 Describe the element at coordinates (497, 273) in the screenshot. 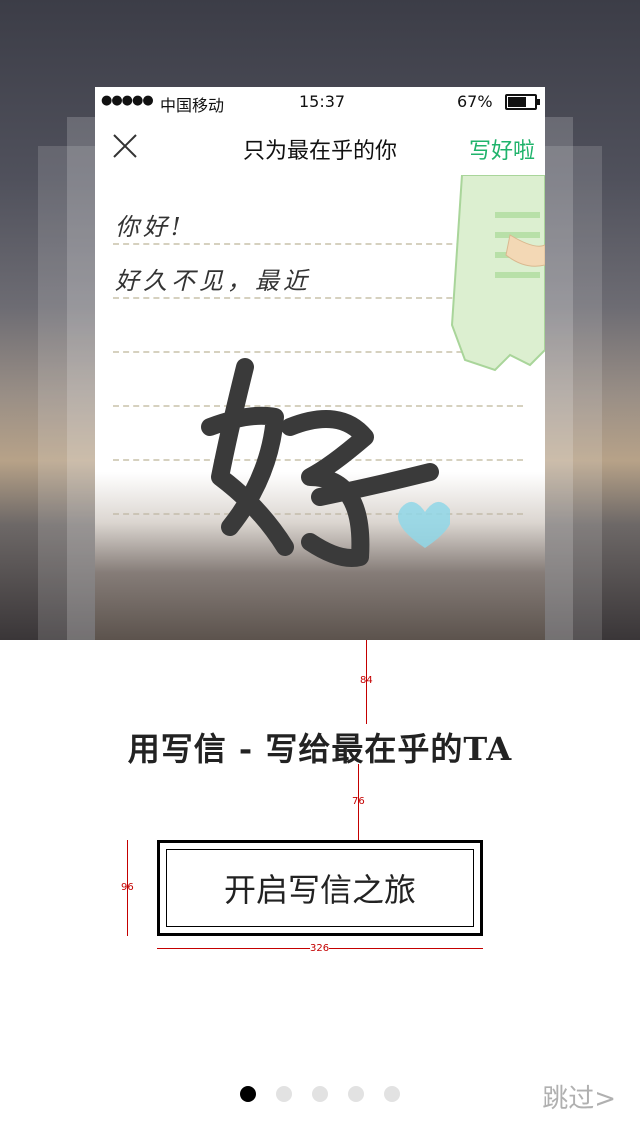

I see `sleeve-illustration` at that location.